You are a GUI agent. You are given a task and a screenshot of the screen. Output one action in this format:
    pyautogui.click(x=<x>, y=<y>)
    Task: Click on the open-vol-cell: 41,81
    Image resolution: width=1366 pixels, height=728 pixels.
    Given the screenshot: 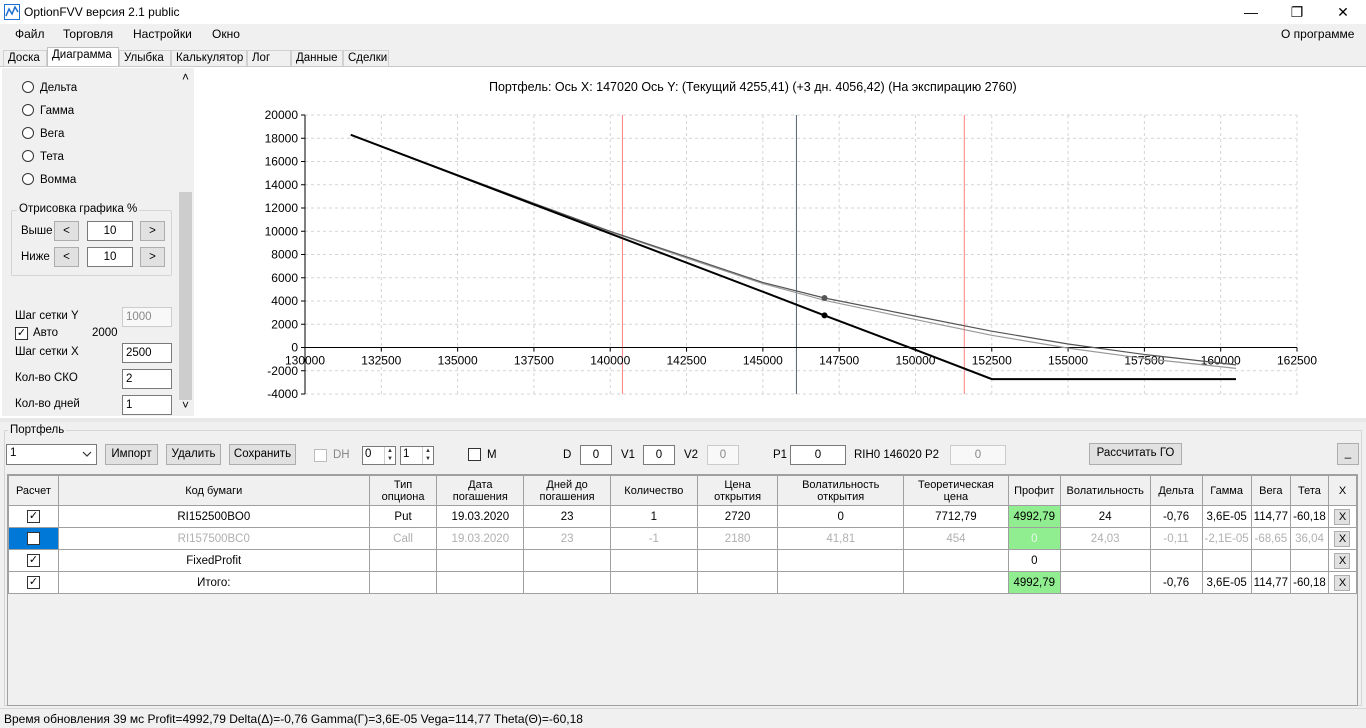 What is the action you would take?
    pyautogui.click(x=841, y=538)
    